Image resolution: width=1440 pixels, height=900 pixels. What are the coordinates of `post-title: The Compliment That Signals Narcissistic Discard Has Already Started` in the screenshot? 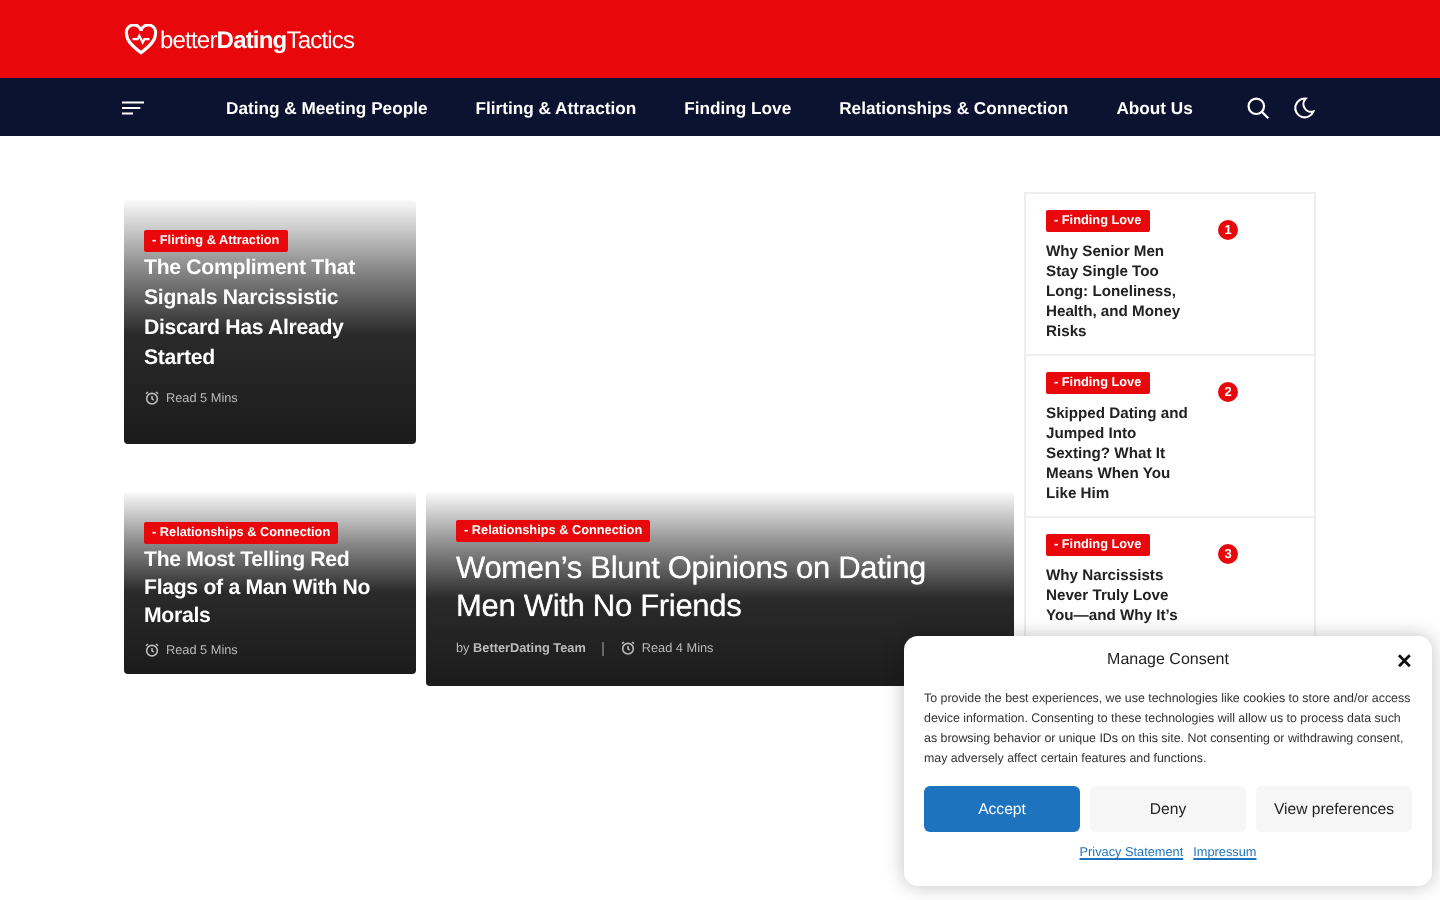 It's located at (270, 314).